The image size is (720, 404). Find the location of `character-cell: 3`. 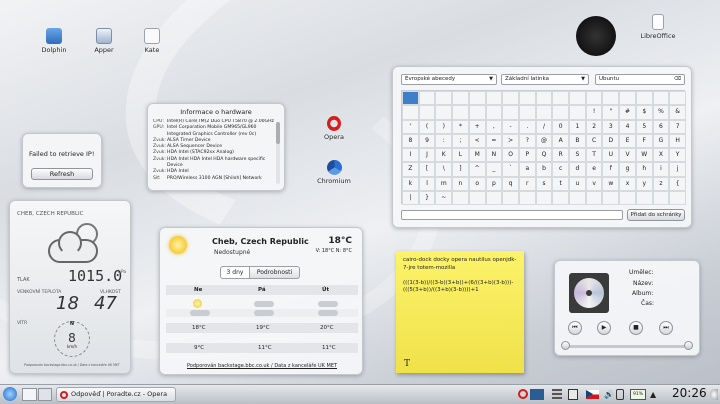

character-cell: 3 is located at coordinates (611, 126).